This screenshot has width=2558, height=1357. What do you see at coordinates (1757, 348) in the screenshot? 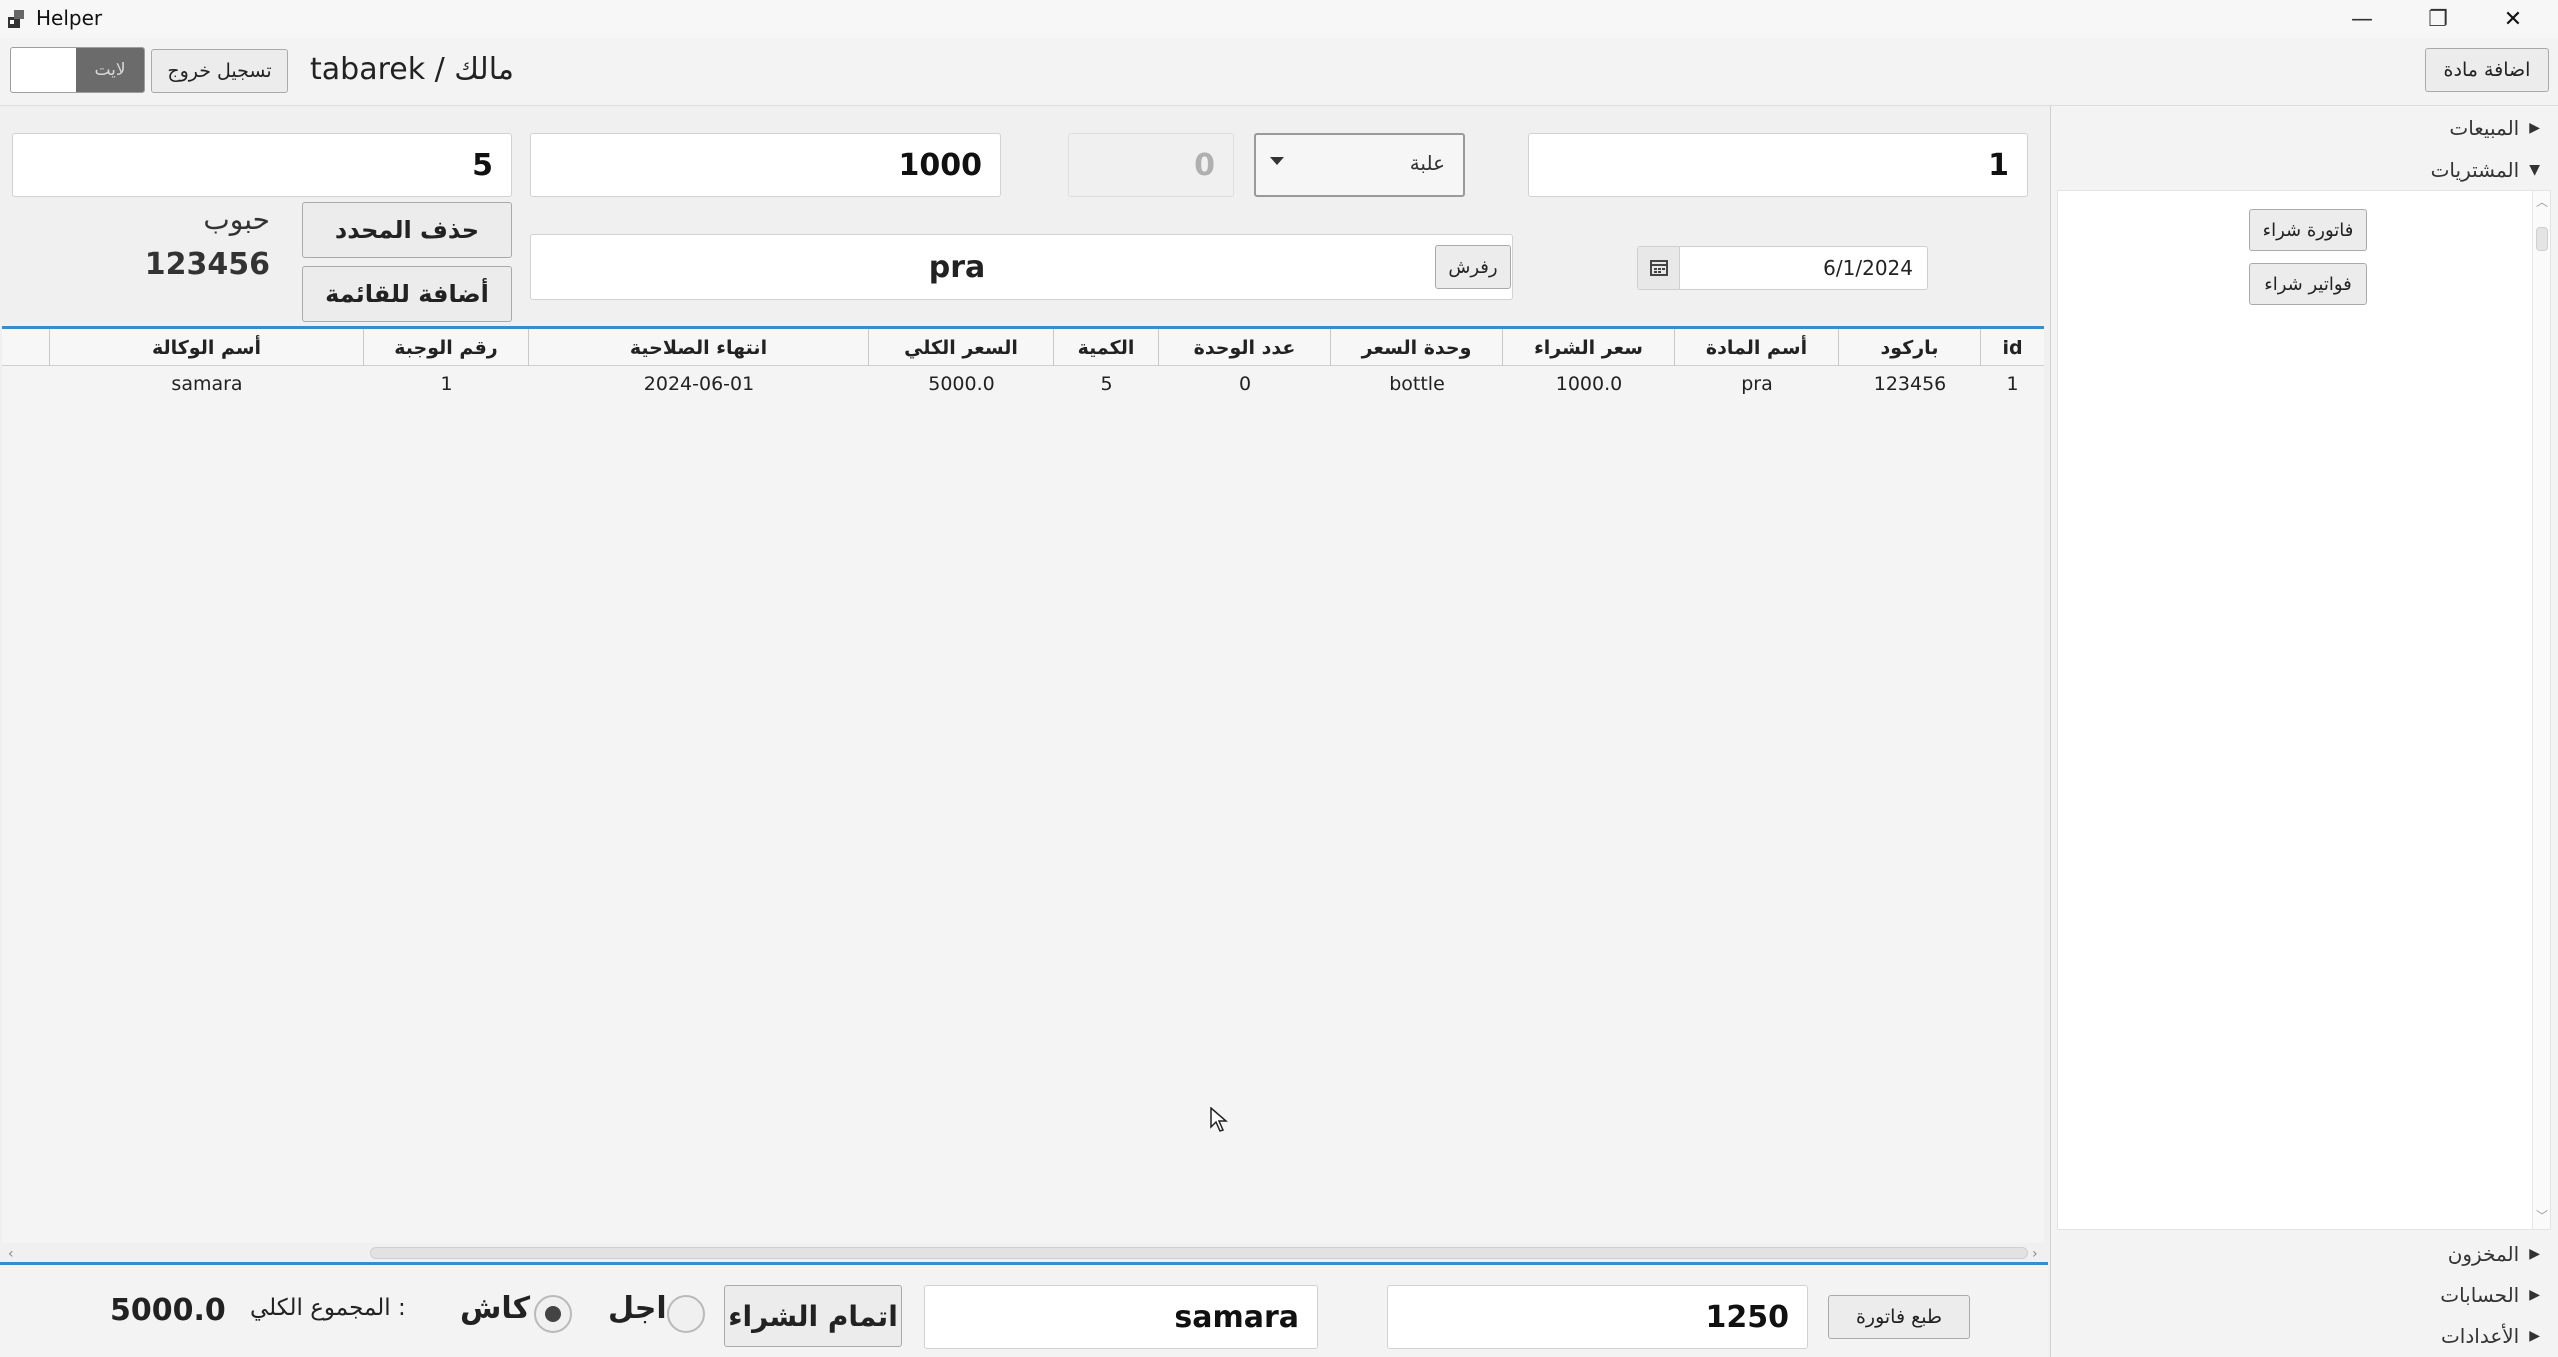
I see `column-header-material-name: أسم المادة` at bounding box center [1757, 348].